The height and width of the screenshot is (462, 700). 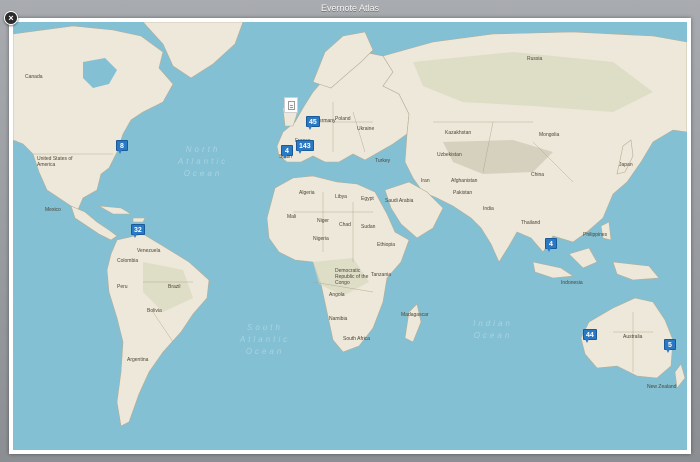 I want to click on label-north-atlantic: North Atlantic Ocean, so click(x=203, y=161).